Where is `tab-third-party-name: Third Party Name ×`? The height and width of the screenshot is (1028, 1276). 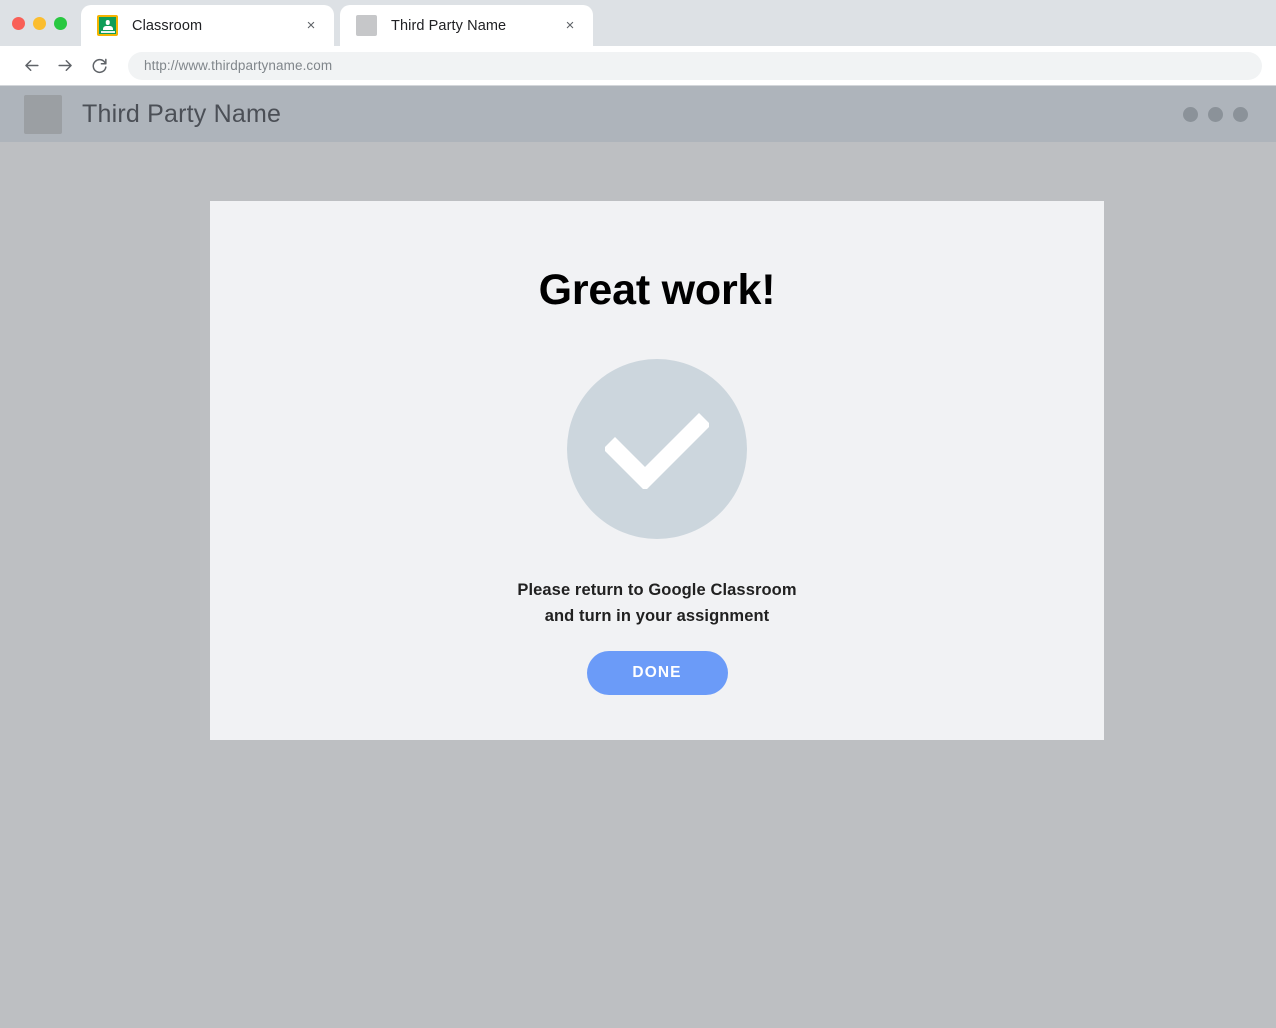
tab-third-party-name: Third Party Name × is located at coordinates (466, 25).